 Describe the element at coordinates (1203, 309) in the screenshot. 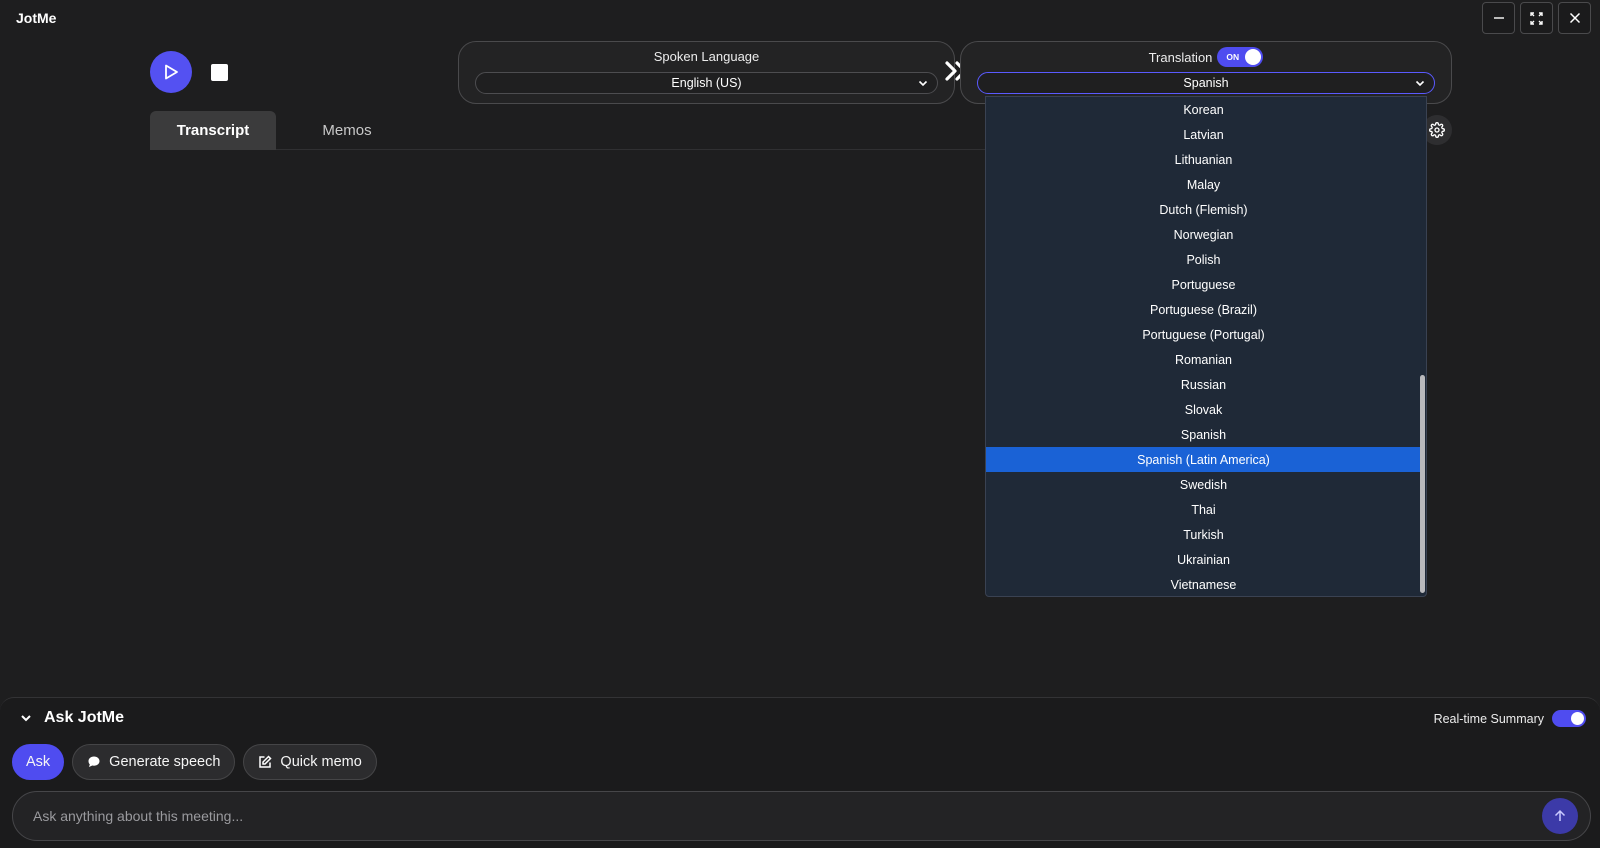

I see `language-option: Portuguese (Brazil)` at that location.